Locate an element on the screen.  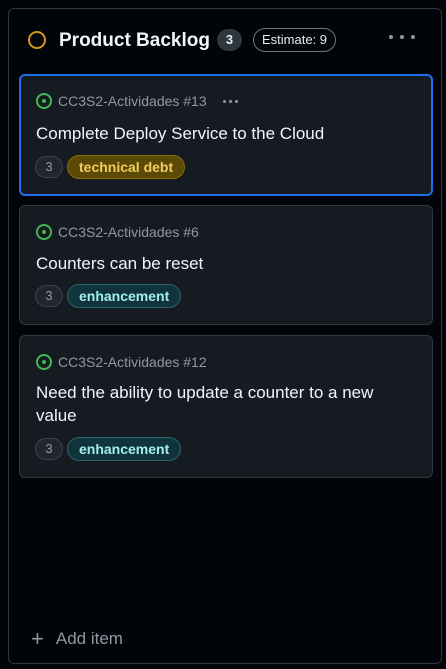
column-title: Product Backlog is located at coordinates (134, 40).